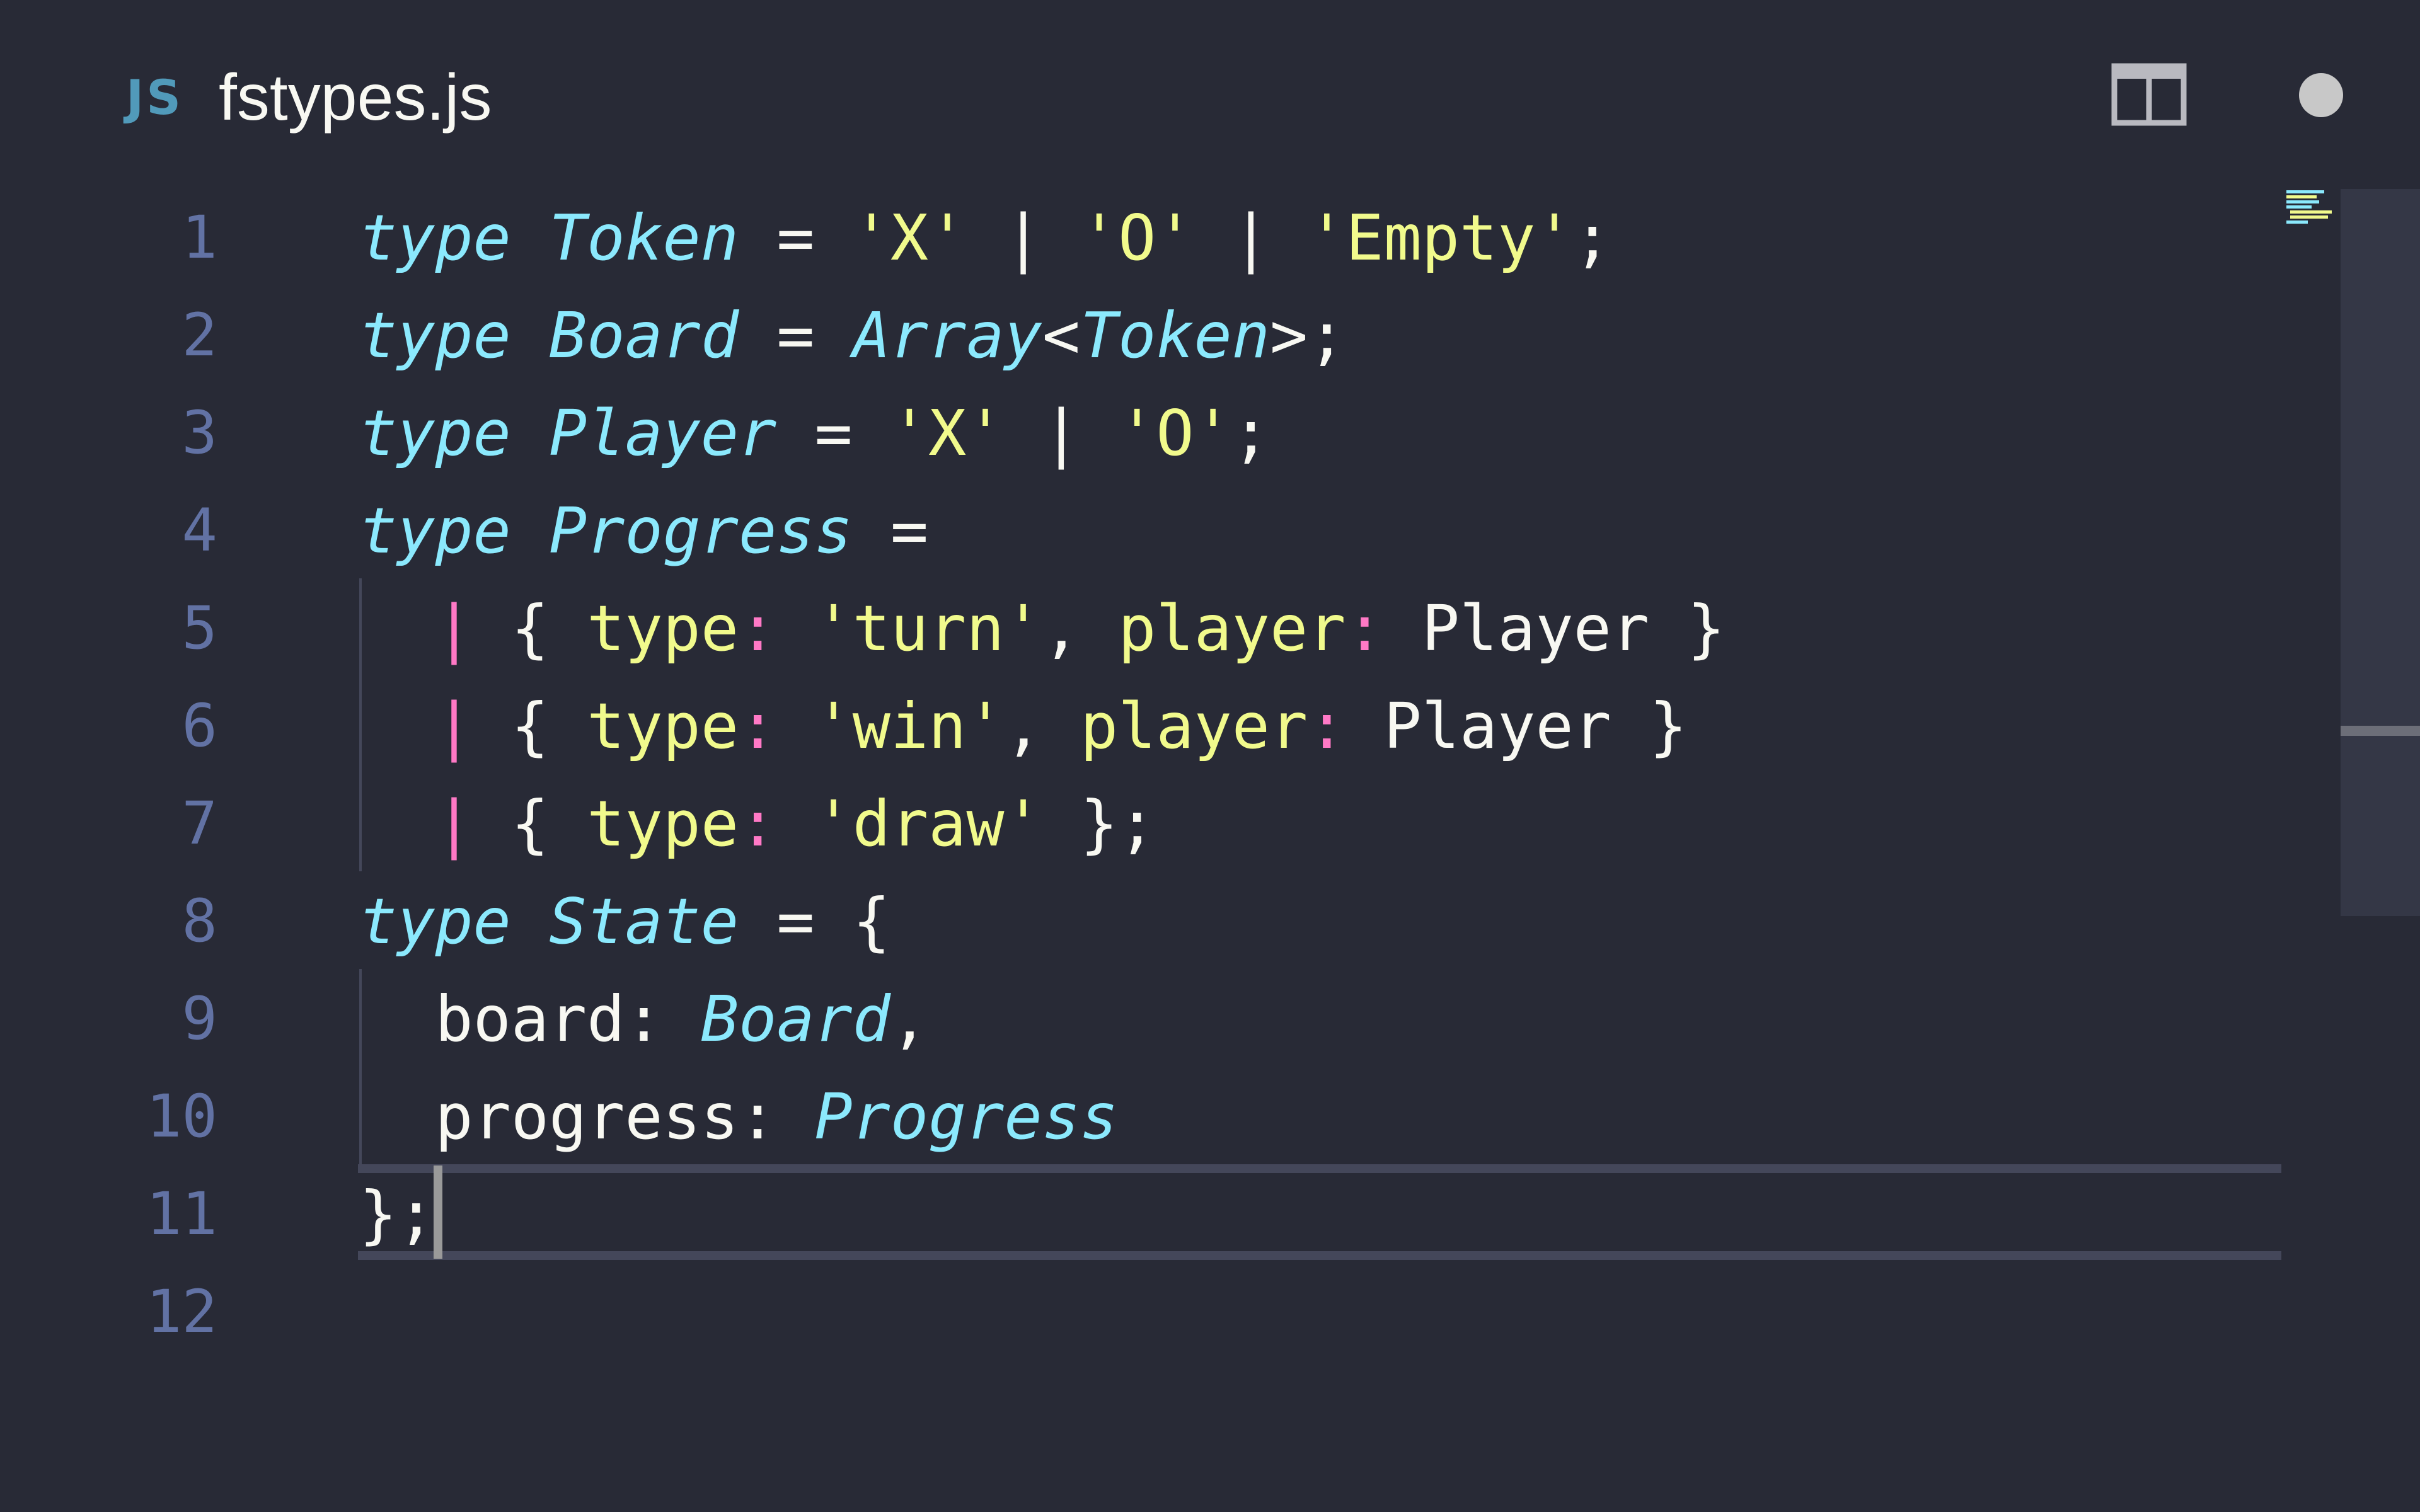 The width and height of the screenshot is (2420, 1512). I want to click on code-token: board:, so click(530, 1019).